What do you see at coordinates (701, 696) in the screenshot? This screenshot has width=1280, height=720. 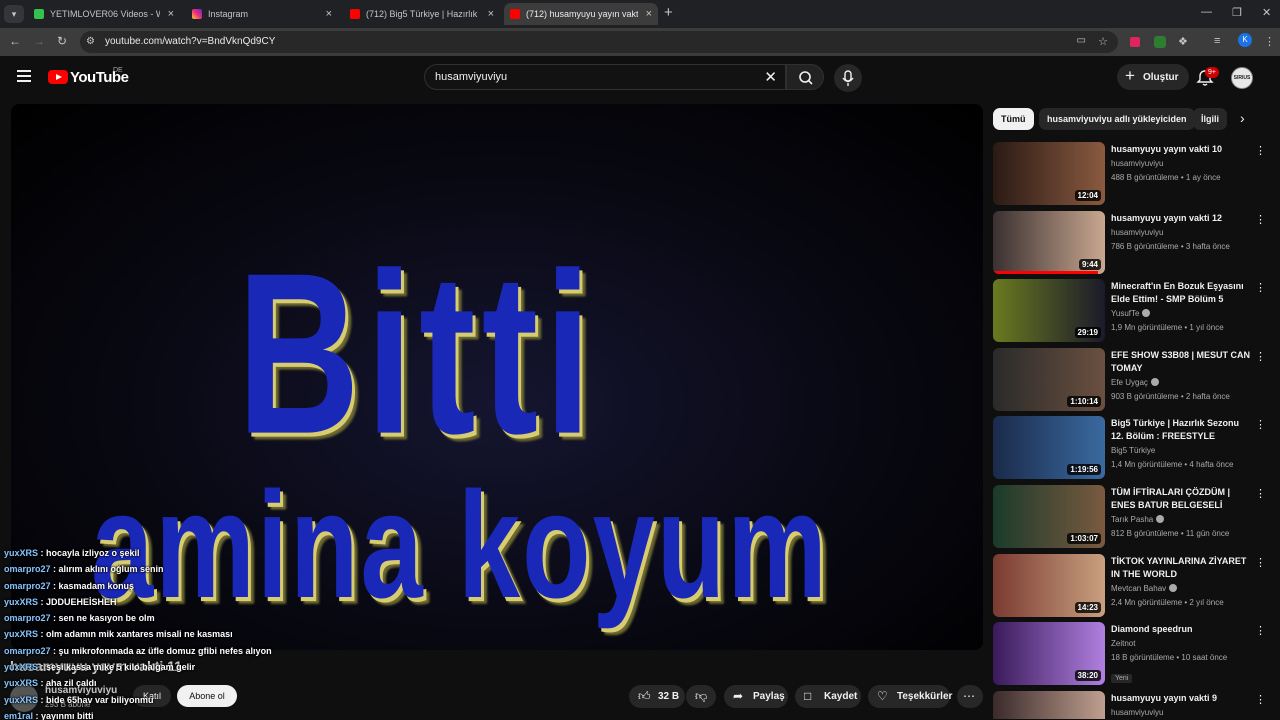 I see `dislike-button: 👎︎` at bounding box center [701, 696].